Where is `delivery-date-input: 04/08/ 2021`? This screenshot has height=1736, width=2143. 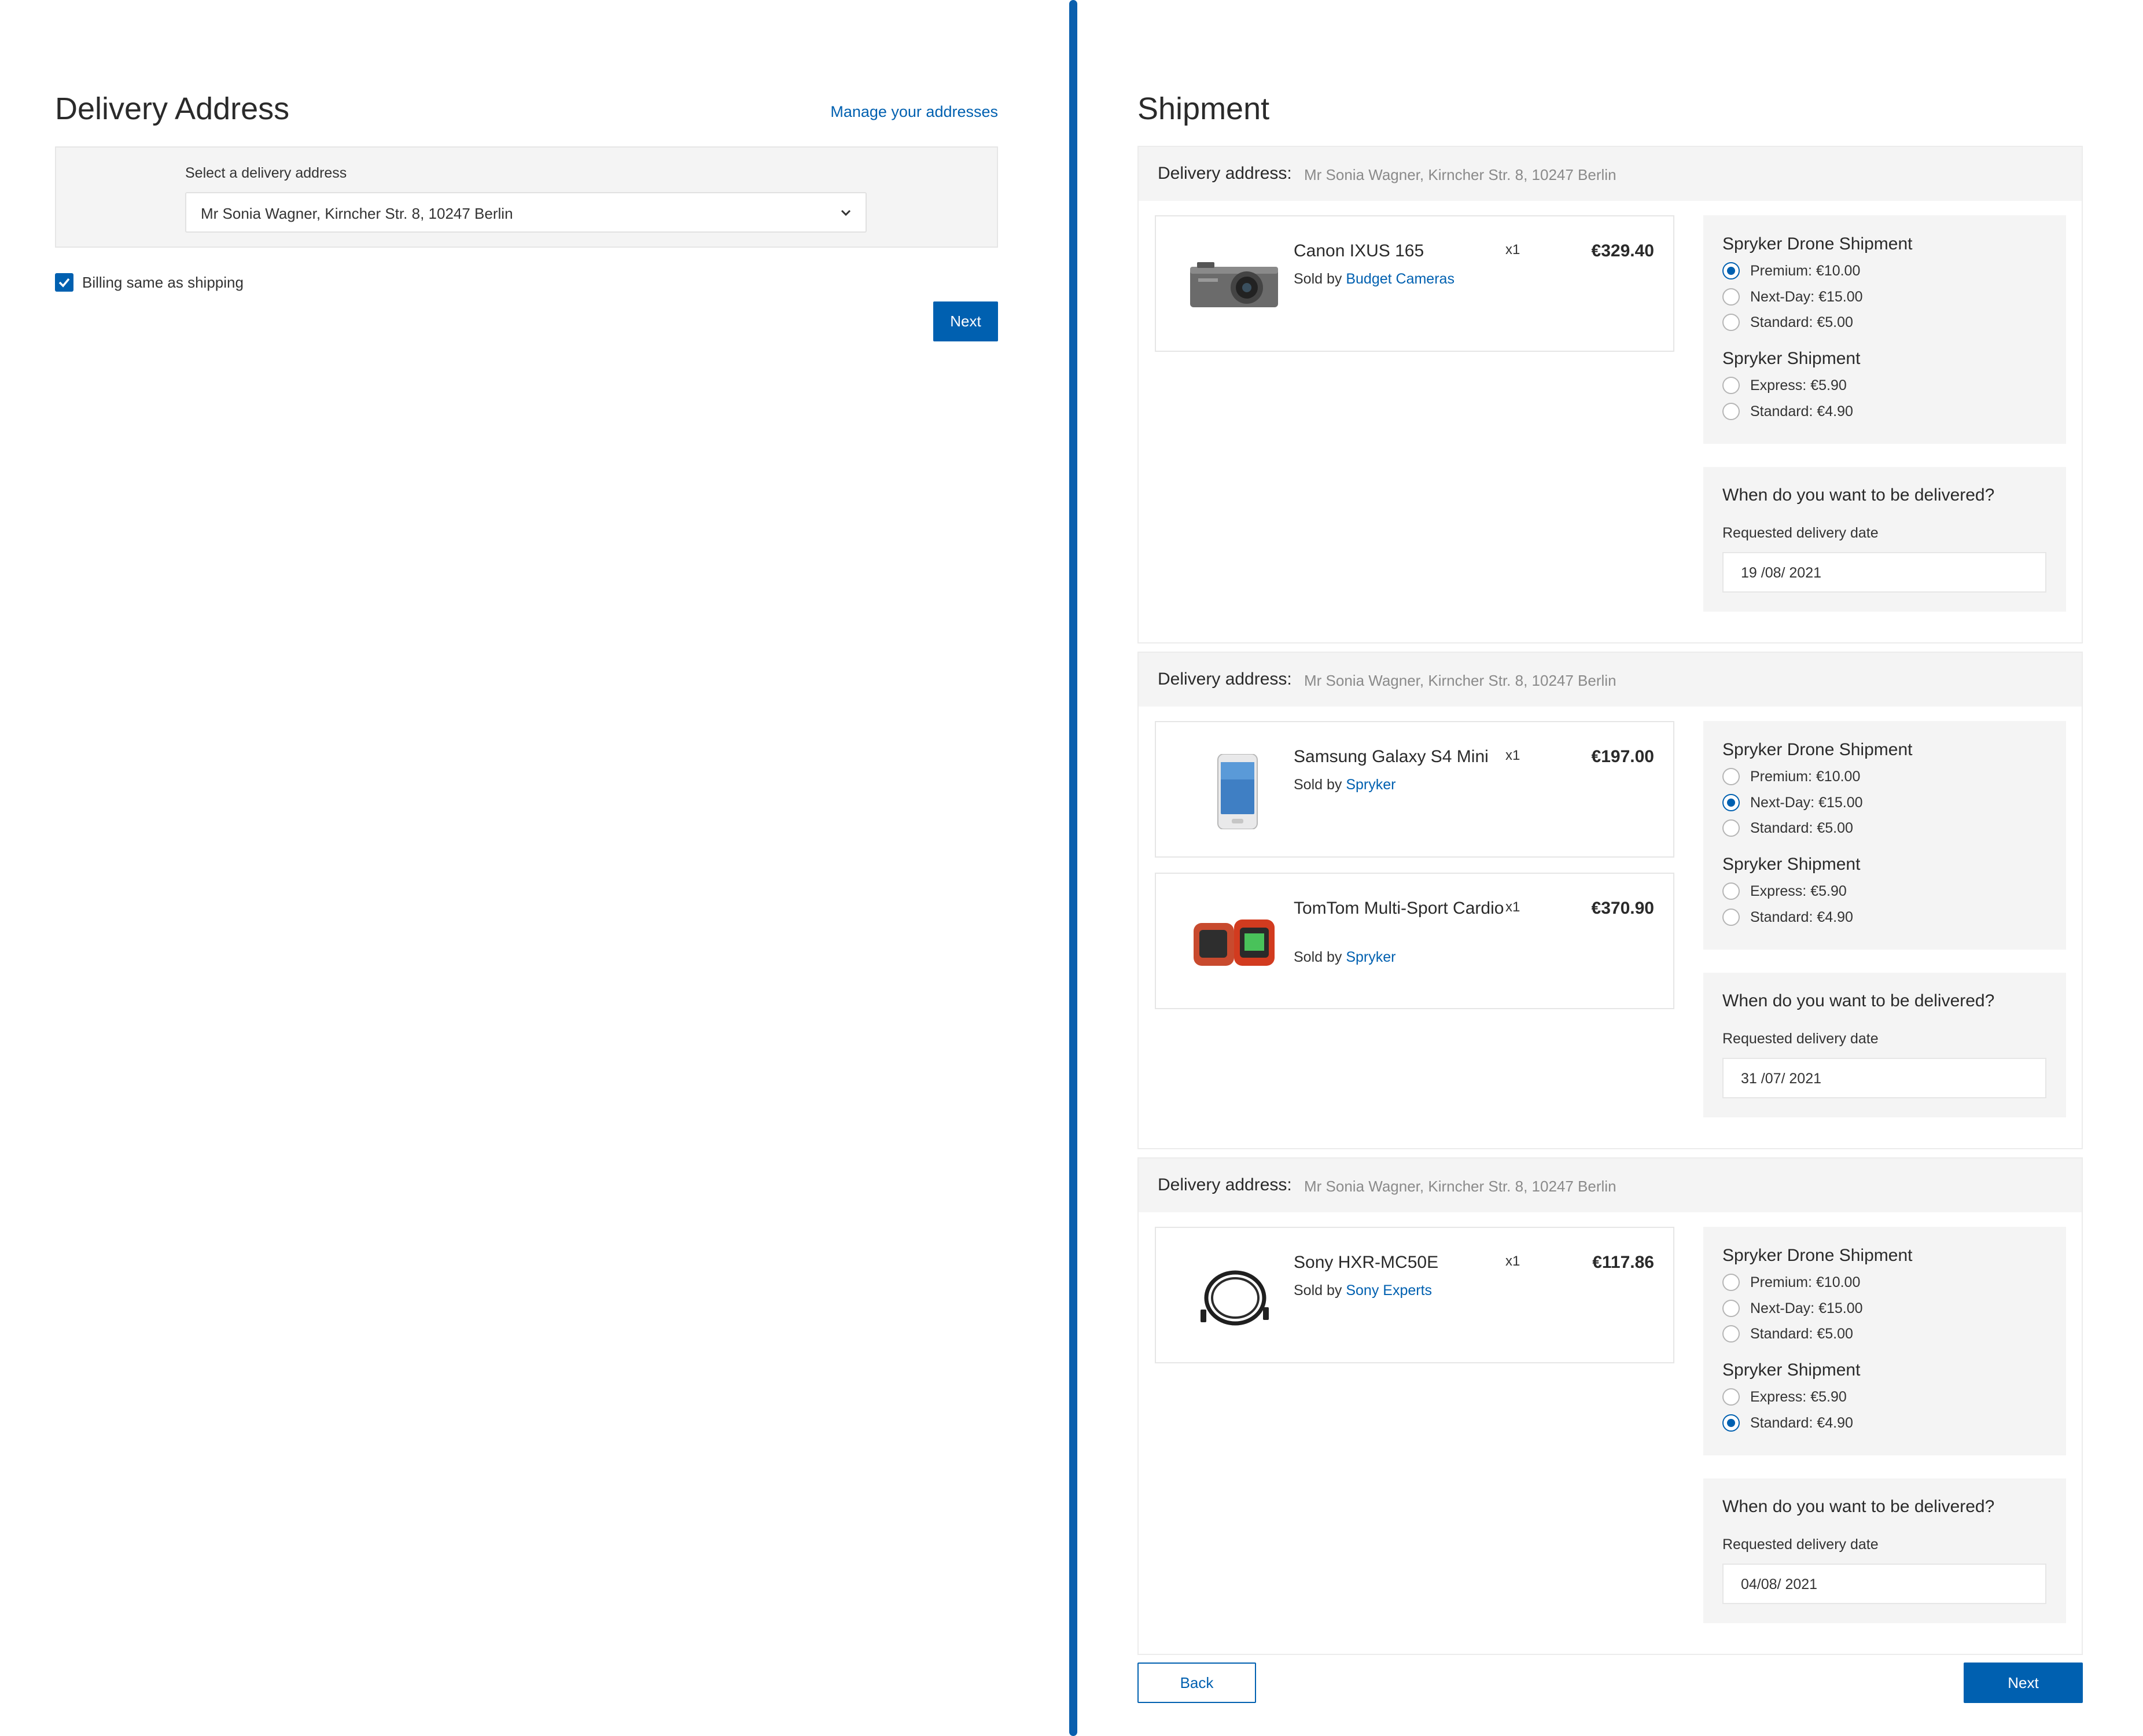 delivery-date-input: 04/08/ 2021 is located at coordinates (1884, 1584).